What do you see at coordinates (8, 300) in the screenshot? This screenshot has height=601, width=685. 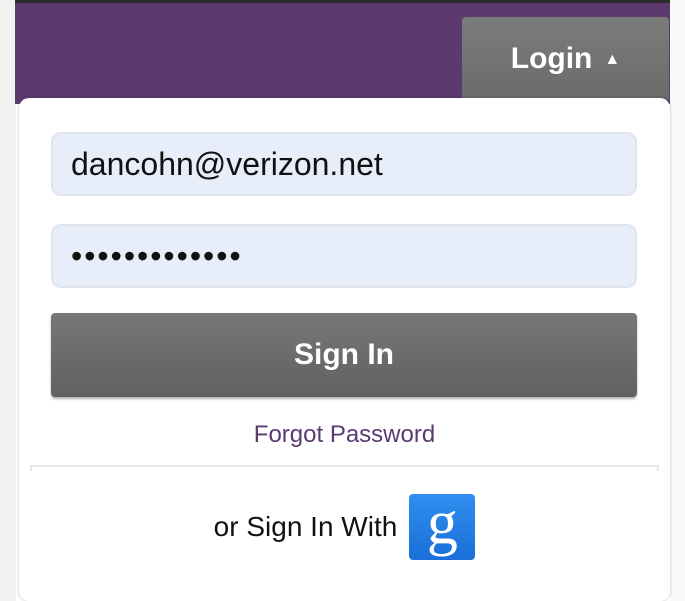 I see `page-left-edge` at bounding box center [8, 300].